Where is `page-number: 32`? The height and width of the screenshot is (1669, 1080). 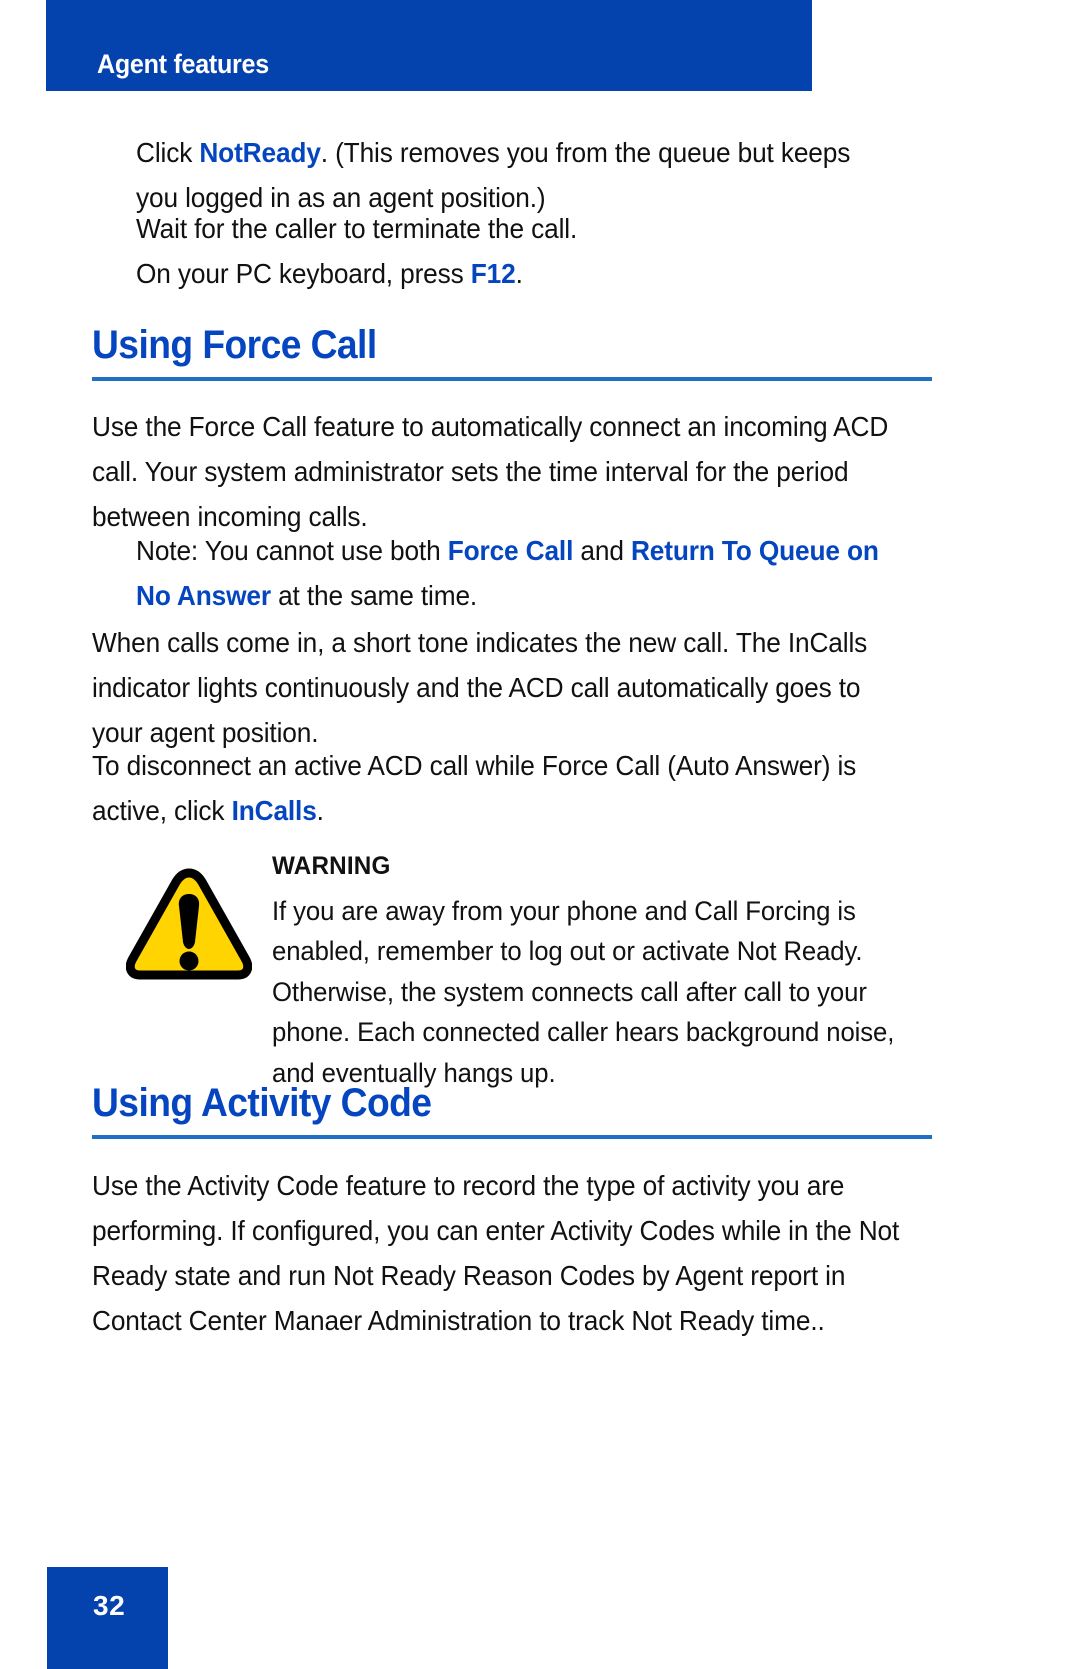 page-number: 32 is located at coordinates (109, 1605).